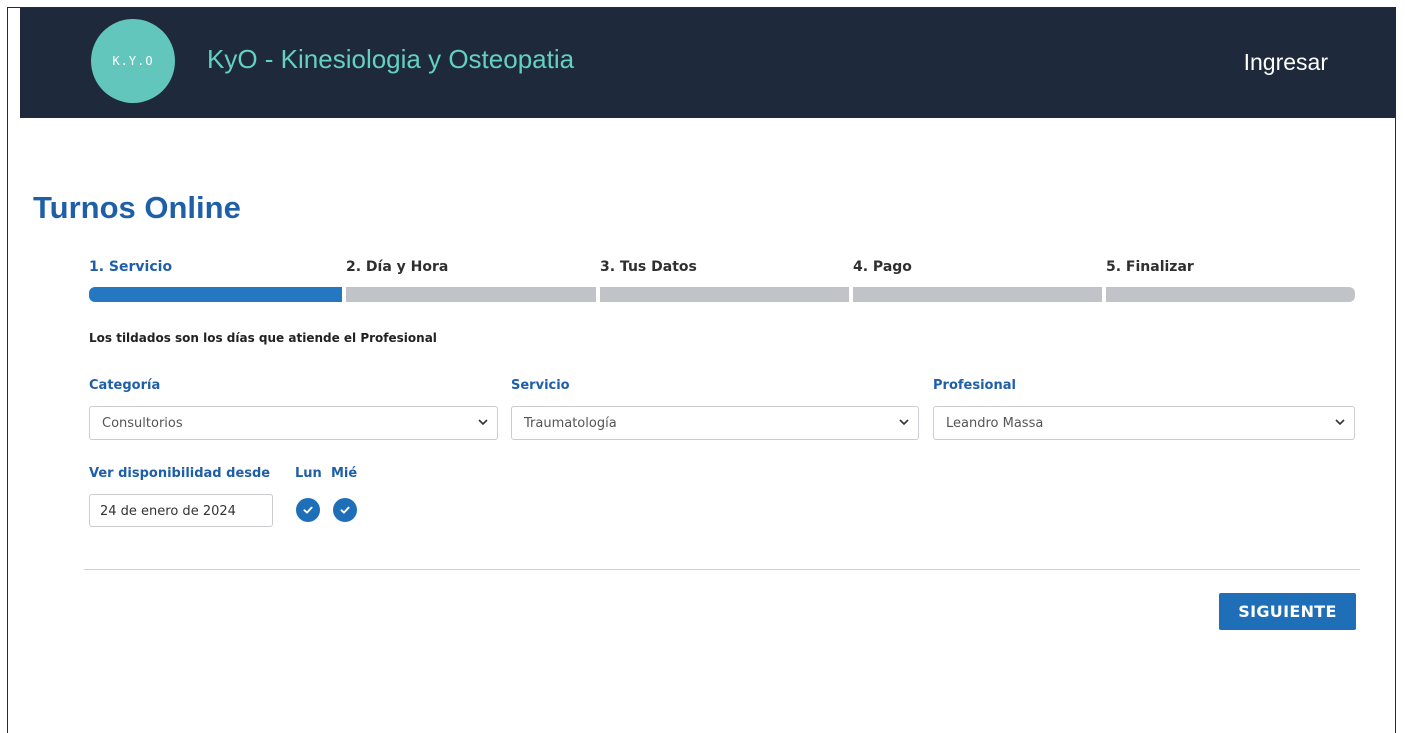 The width and height of the screenshot is (1405, 733). Describe the element at coordinates (1150, 267) in the screenshot. I see `step-finalizar: 5. Finalizar` at that location.